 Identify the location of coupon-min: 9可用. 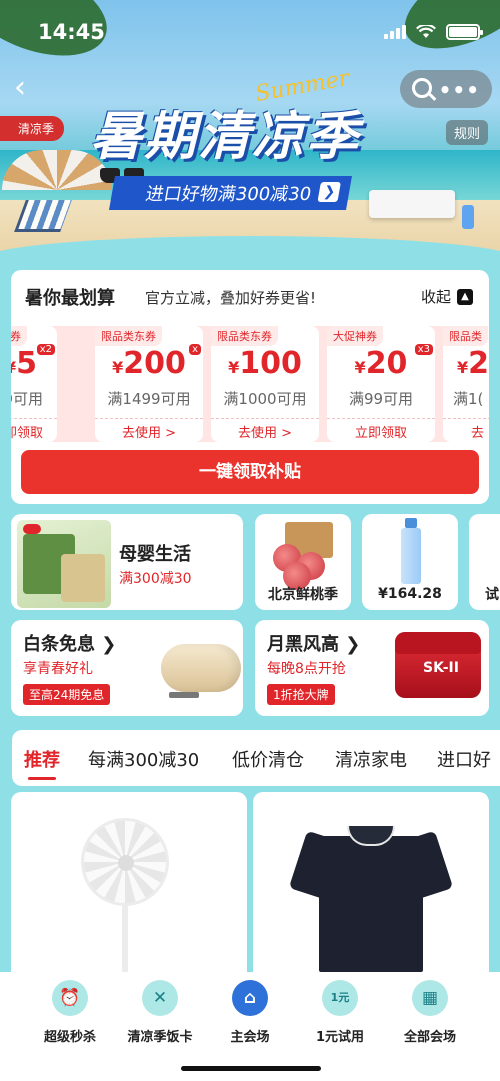
(27, 399).